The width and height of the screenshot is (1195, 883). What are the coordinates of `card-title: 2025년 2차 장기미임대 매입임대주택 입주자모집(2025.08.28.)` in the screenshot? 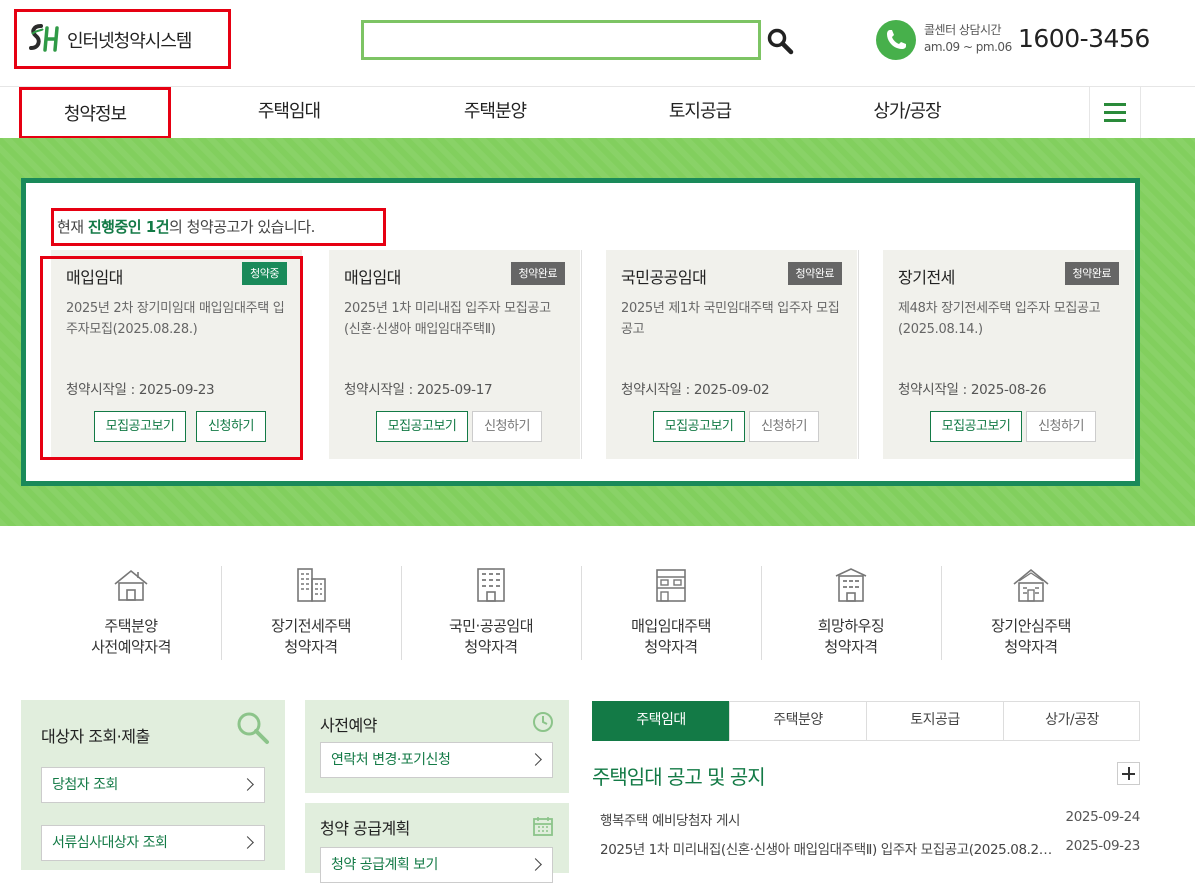 It's located at (177, 319).